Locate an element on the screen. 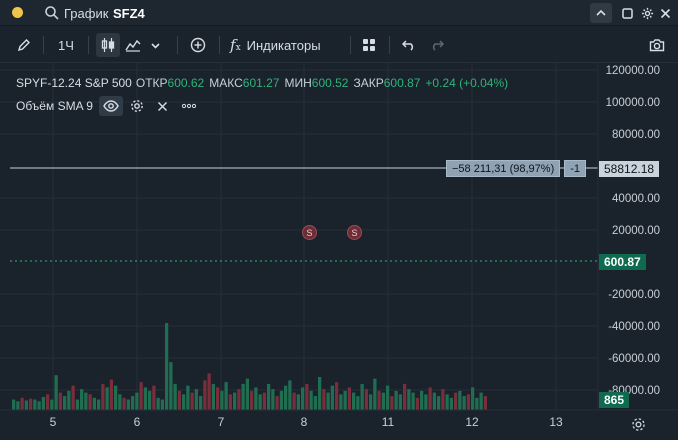 The width and height of the screenshot is (678, 440). remove-indicator-button is located at coordinates (163, 106).